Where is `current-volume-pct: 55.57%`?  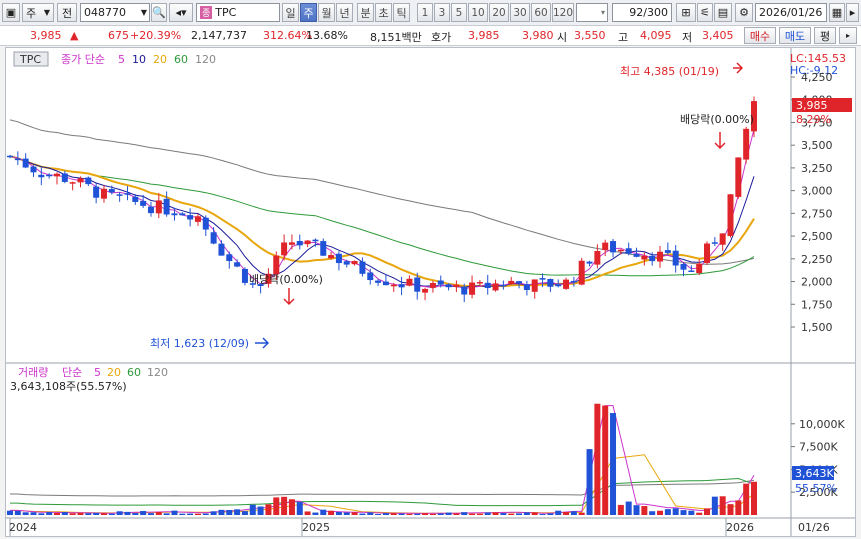 current-volume-pct: 55.57% is located at coordinates (816, 488).